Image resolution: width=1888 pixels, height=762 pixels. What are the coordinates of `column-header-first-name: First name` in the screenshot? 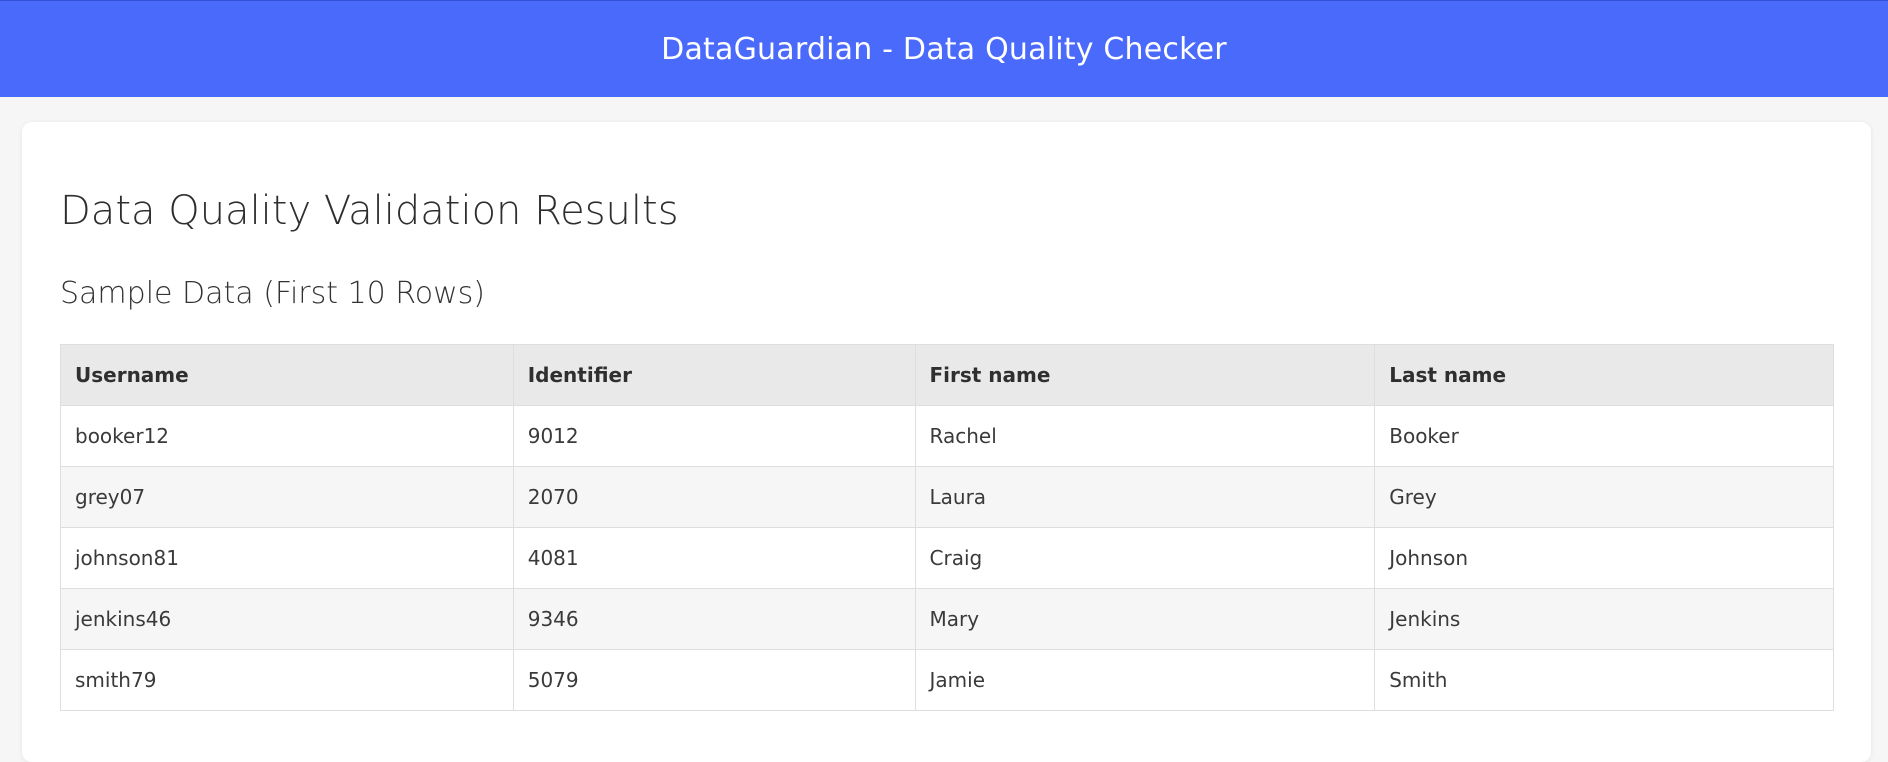 It's located at (1145, 375).